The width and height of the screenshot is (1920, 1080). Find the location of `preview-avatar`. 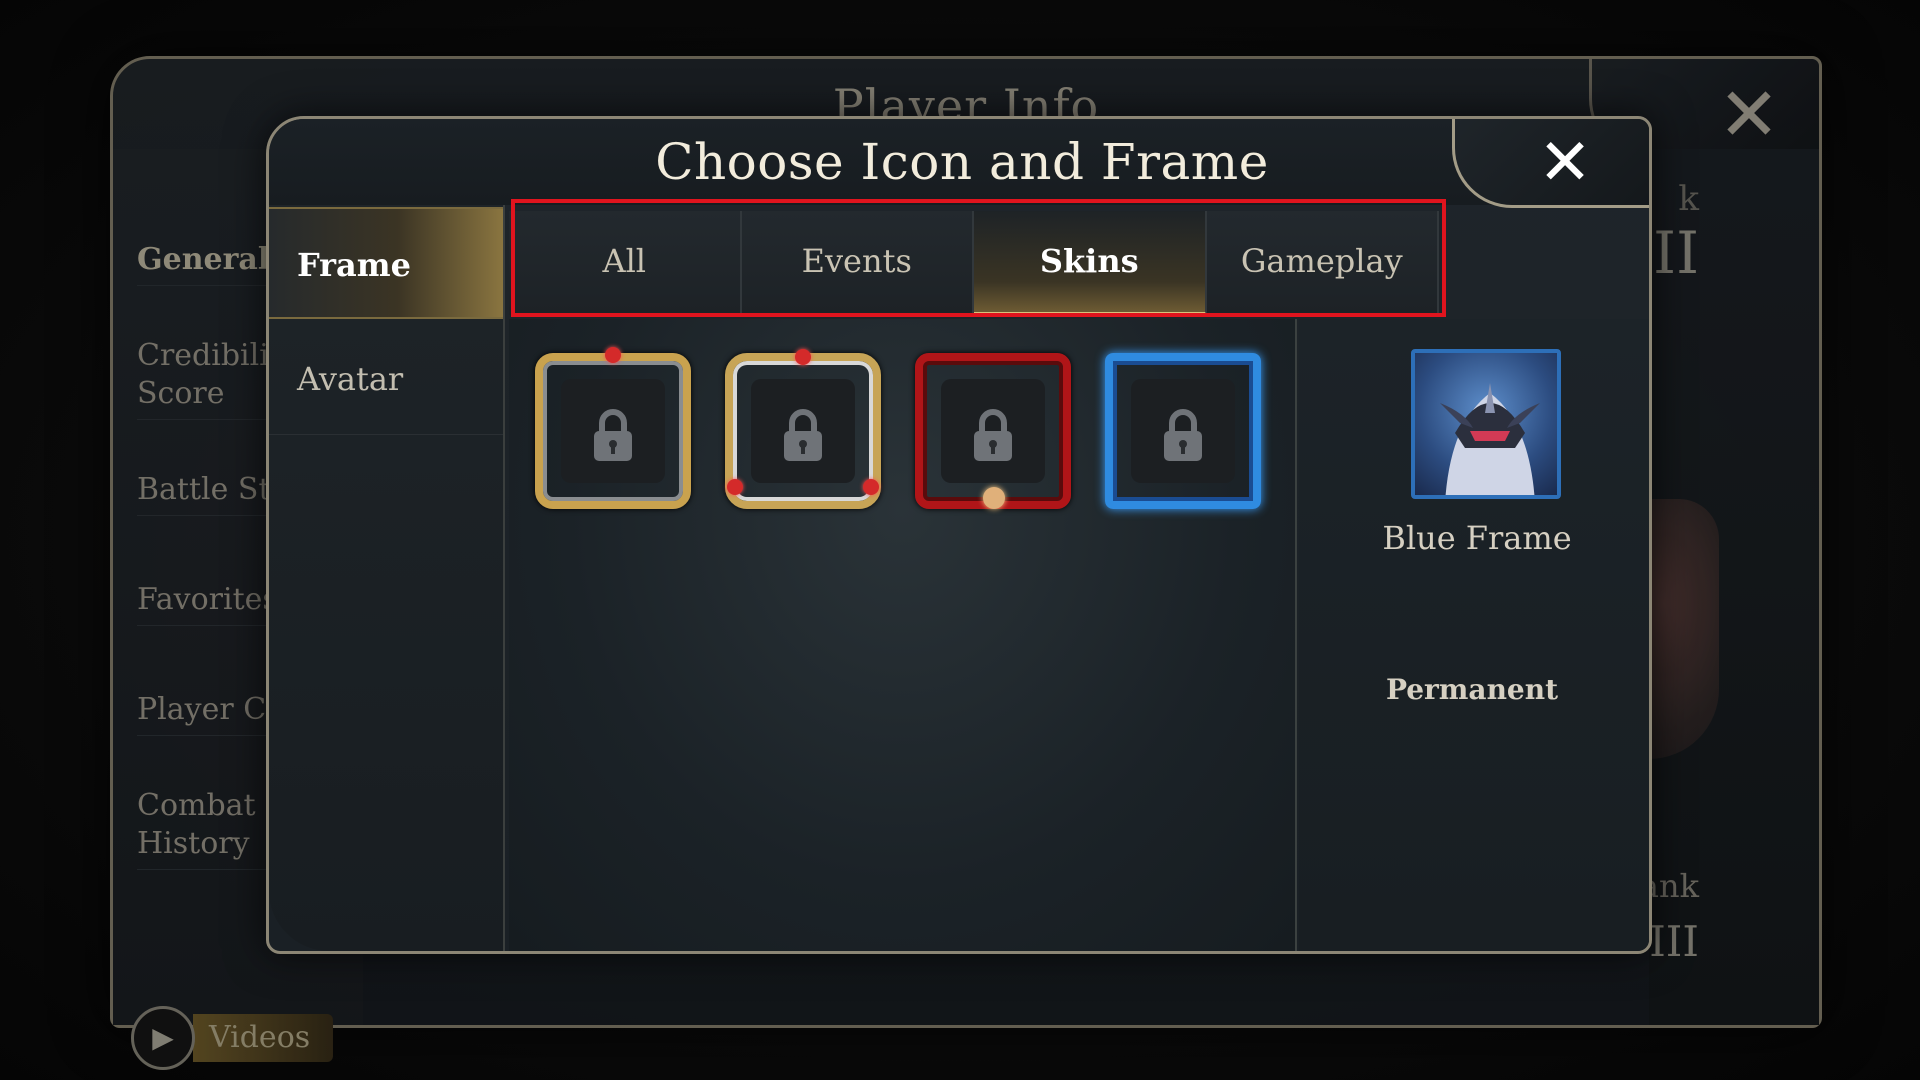

preview-avatar is located at coordinates (1486, 424).